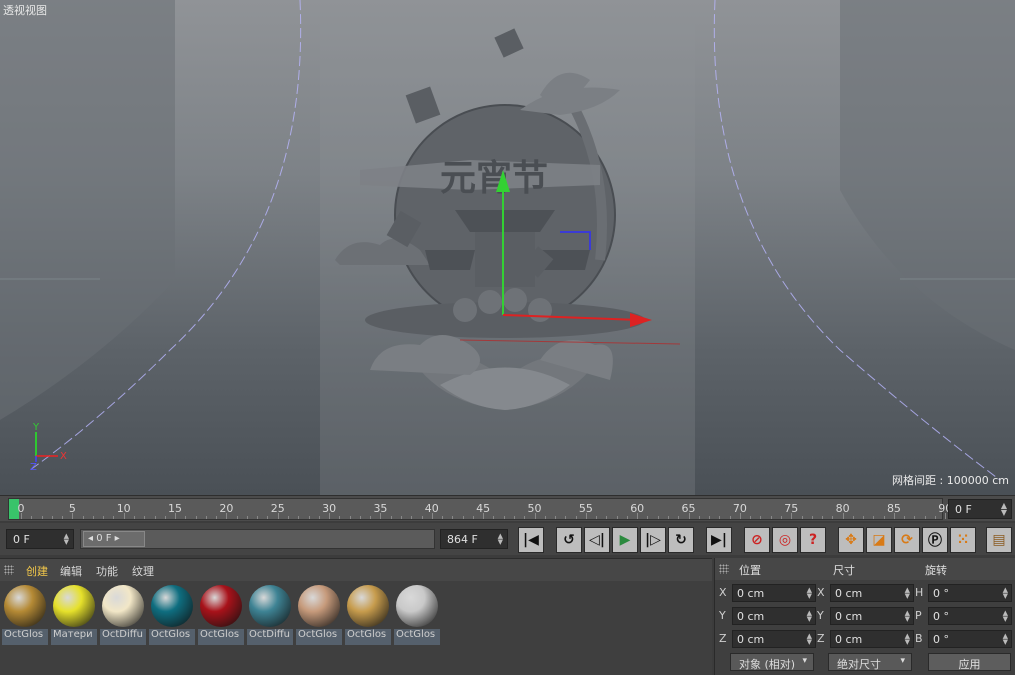  I want to click on play-button: ▶, so click(625, 540).